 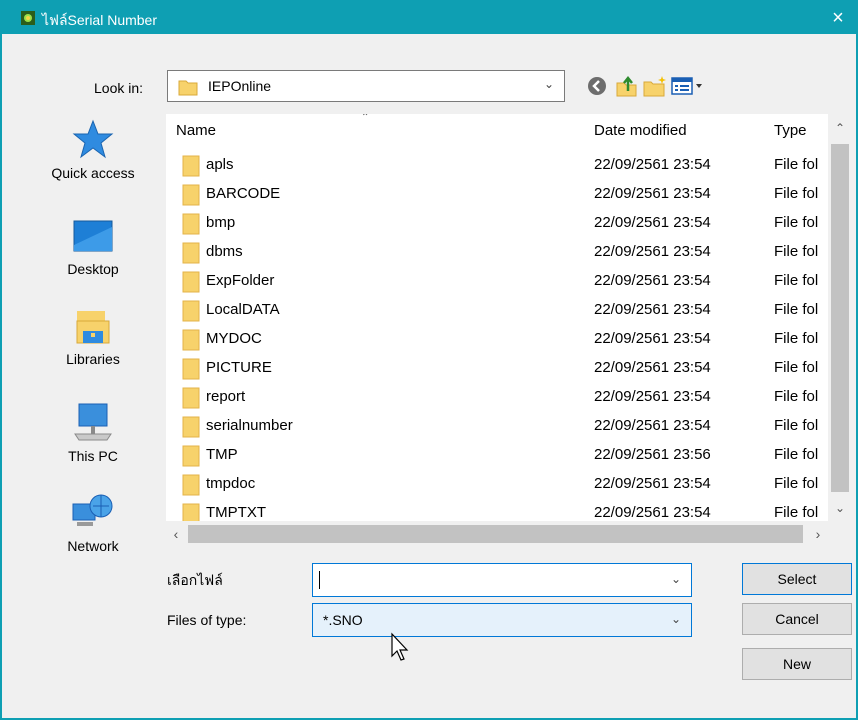 What do you see at coordinates (176, 534) in the screenshot?
I see `scroll-left-icon: ‹` at bounding box center [176, 534].